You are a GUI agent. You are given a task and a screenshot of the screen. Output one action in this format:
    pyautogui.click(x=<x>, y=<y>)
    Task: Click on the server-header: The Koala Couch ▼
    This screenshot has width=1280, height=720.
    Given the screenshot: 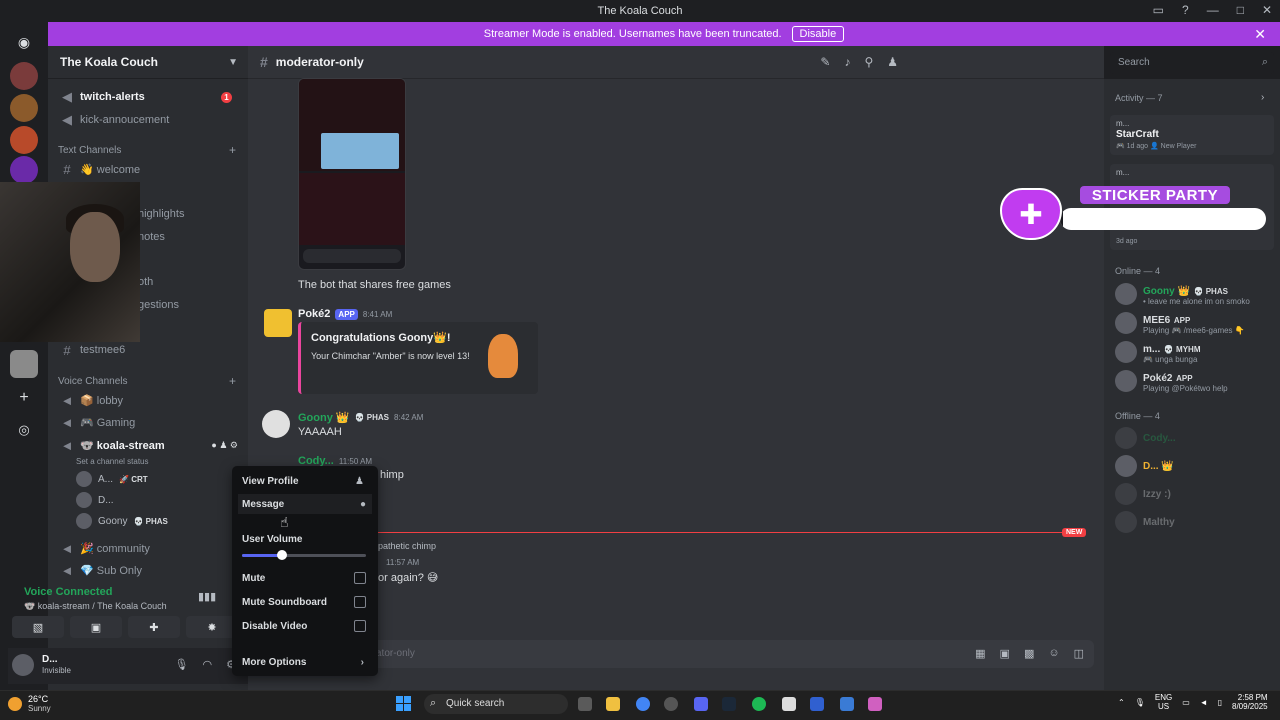 What is the action you would take?
    pyautogui.click(x=148, y=62)
    